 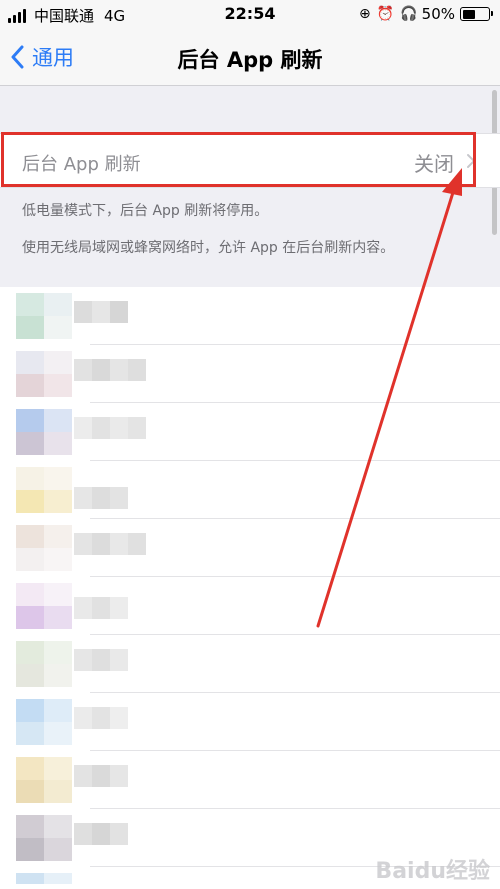 I want to click on alarm-icon: ⏰, so click(x=385, y=14).